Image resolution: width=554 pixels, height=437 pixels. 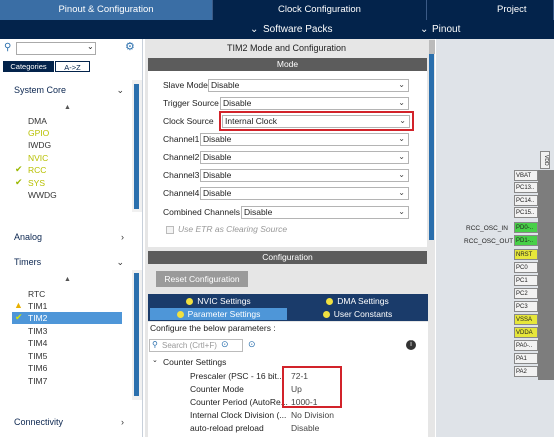 I want to click on gear-icon: ⚙, so click(x=130, y=46).